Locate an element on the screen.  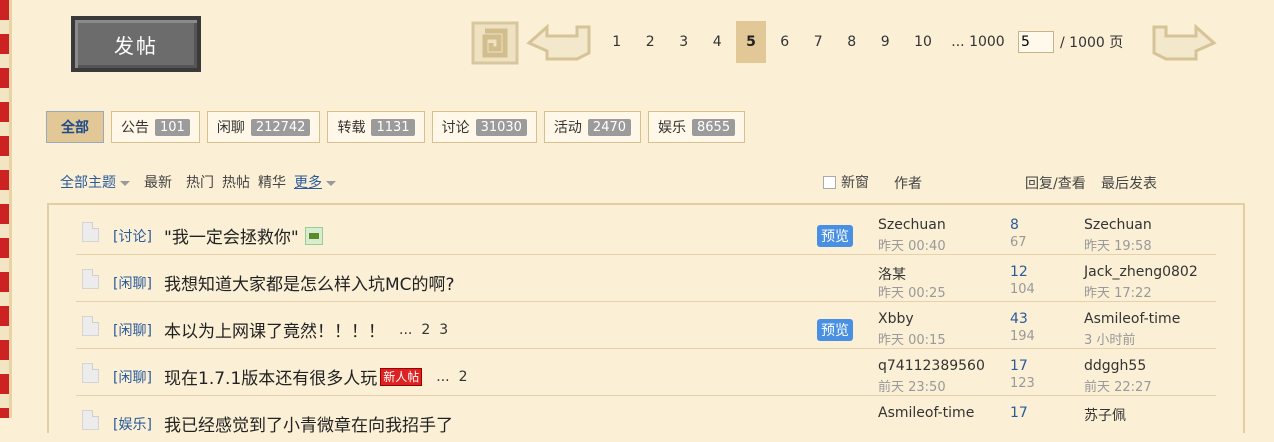
tab-entertainment: 娱乐 8655 is located at coordinates (697, 127).